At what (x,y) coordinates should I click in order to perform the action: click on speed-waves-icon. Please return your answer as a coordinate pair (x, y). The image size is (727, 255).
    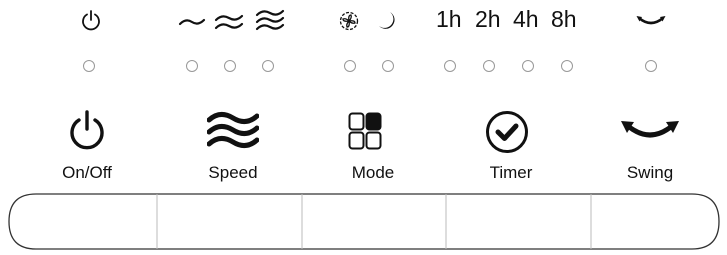
    Looking at the image, I should click on (233, 131).